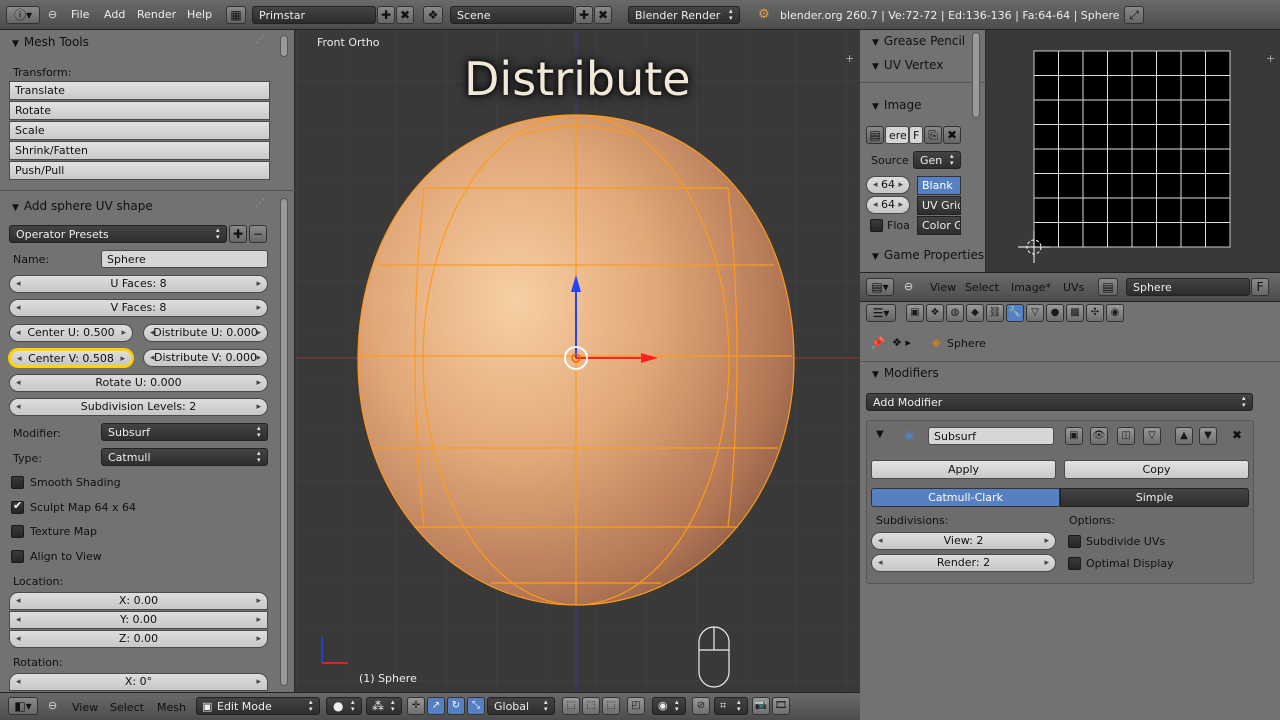 This screenshot has width=1280, height=720. What do you see at coordinates (1055, 313) in the screenshot?
I see `material-tab-icon: ●` at bounding box center [1055, 313].